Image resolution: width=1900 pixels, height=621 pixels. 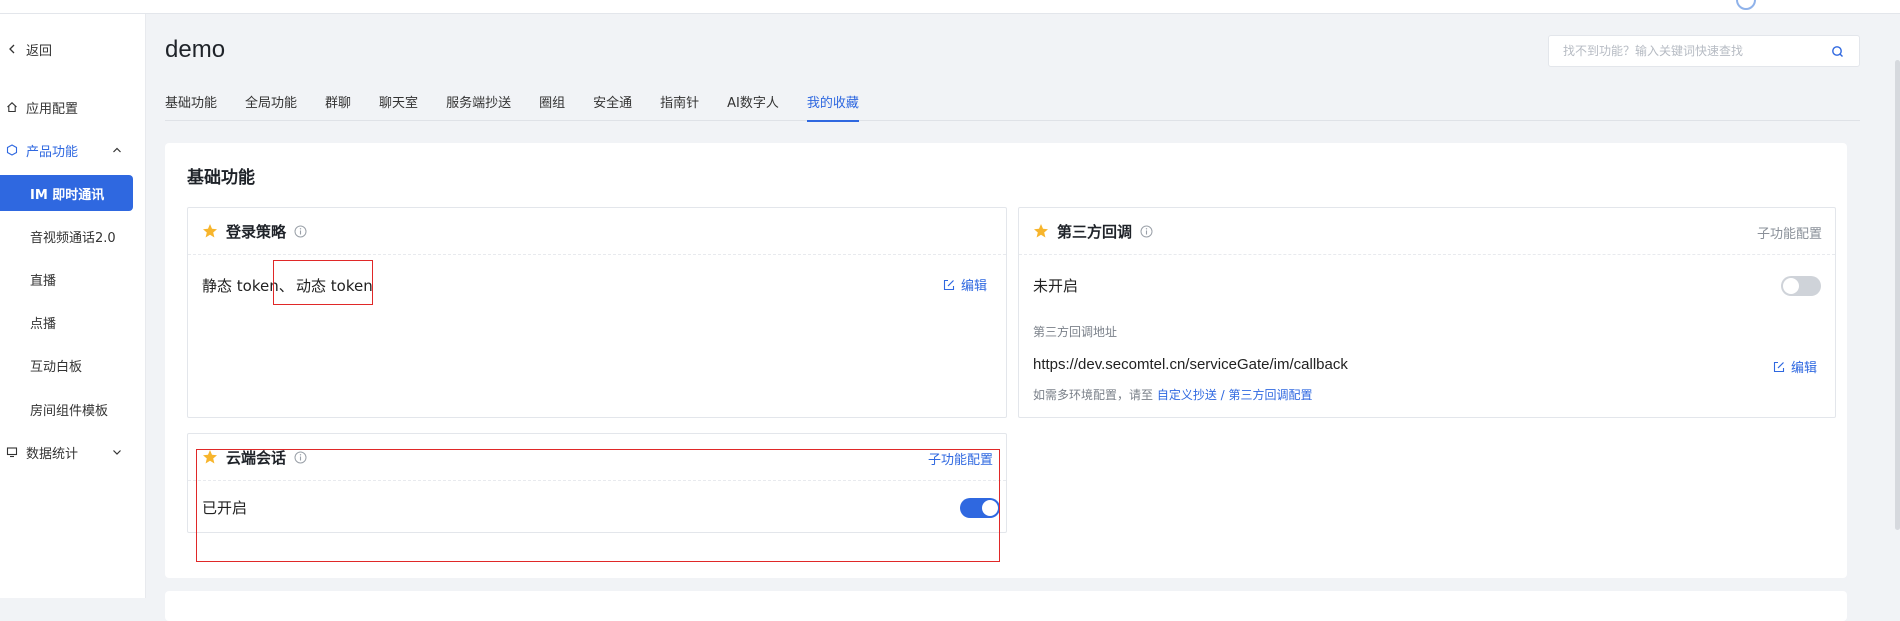 What do you see at coordinates (225, 508) in the screenshot?
I see `cloud-status: 已开启` at bounding box center [225, 508].